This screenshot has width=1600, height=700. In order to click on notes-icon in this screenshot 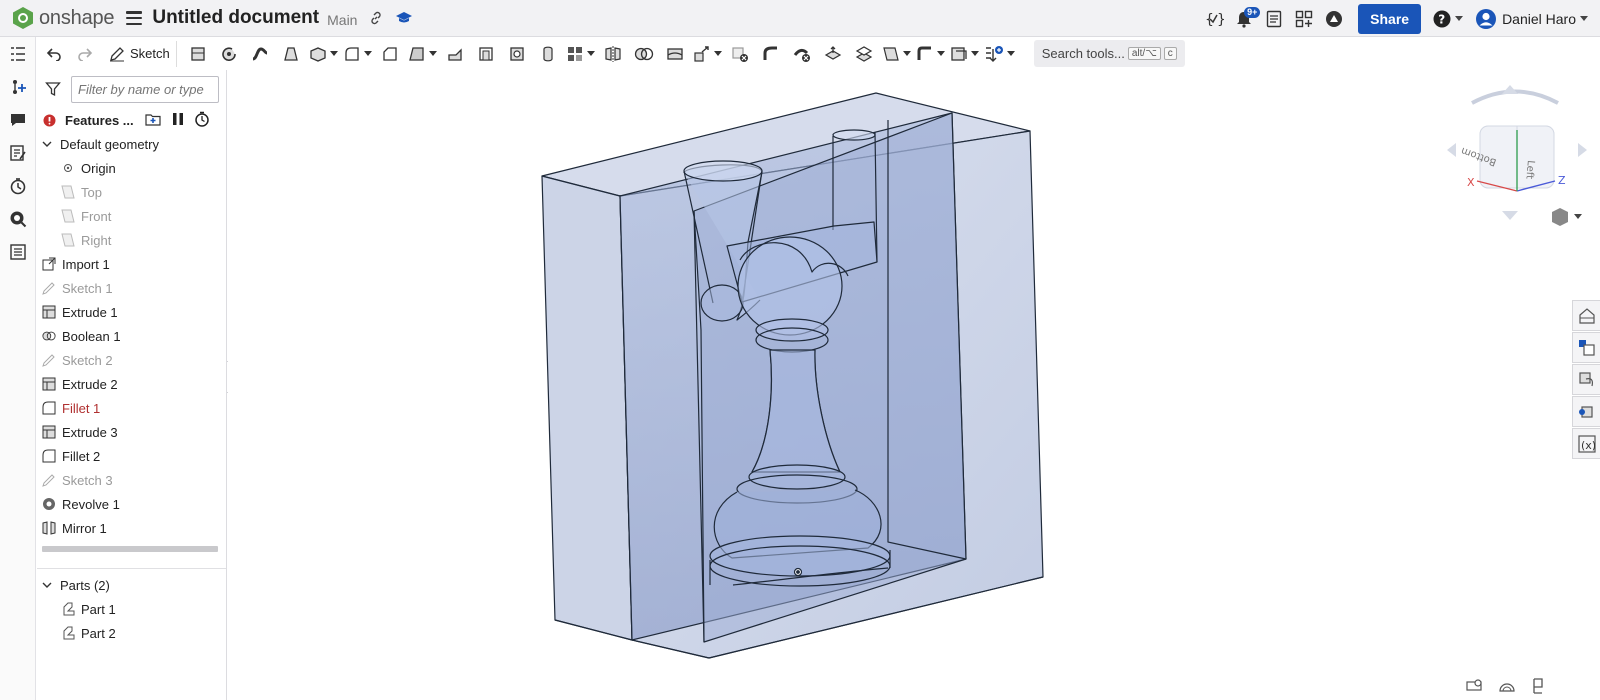, I will do `click(18, 152)`.